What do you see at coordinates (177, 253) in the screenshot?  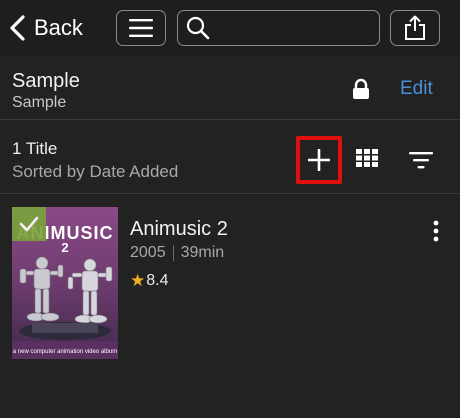 I see `movie-meta: 2005 39min` at bounding box center [177, 253].